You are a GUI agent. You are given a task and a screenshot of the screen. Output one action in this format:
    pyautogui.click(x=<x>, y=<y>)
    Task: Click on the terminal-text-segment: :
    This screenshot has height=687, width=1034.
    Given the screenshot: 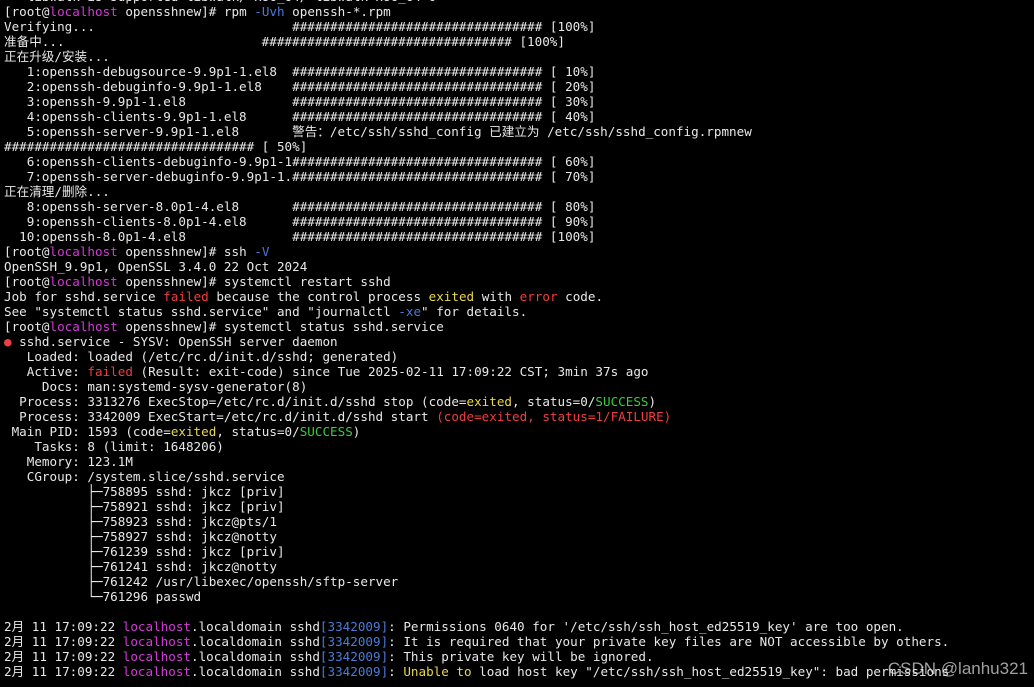 What is the action you would take?
    pyautogui.click(x=396, y=671)
    